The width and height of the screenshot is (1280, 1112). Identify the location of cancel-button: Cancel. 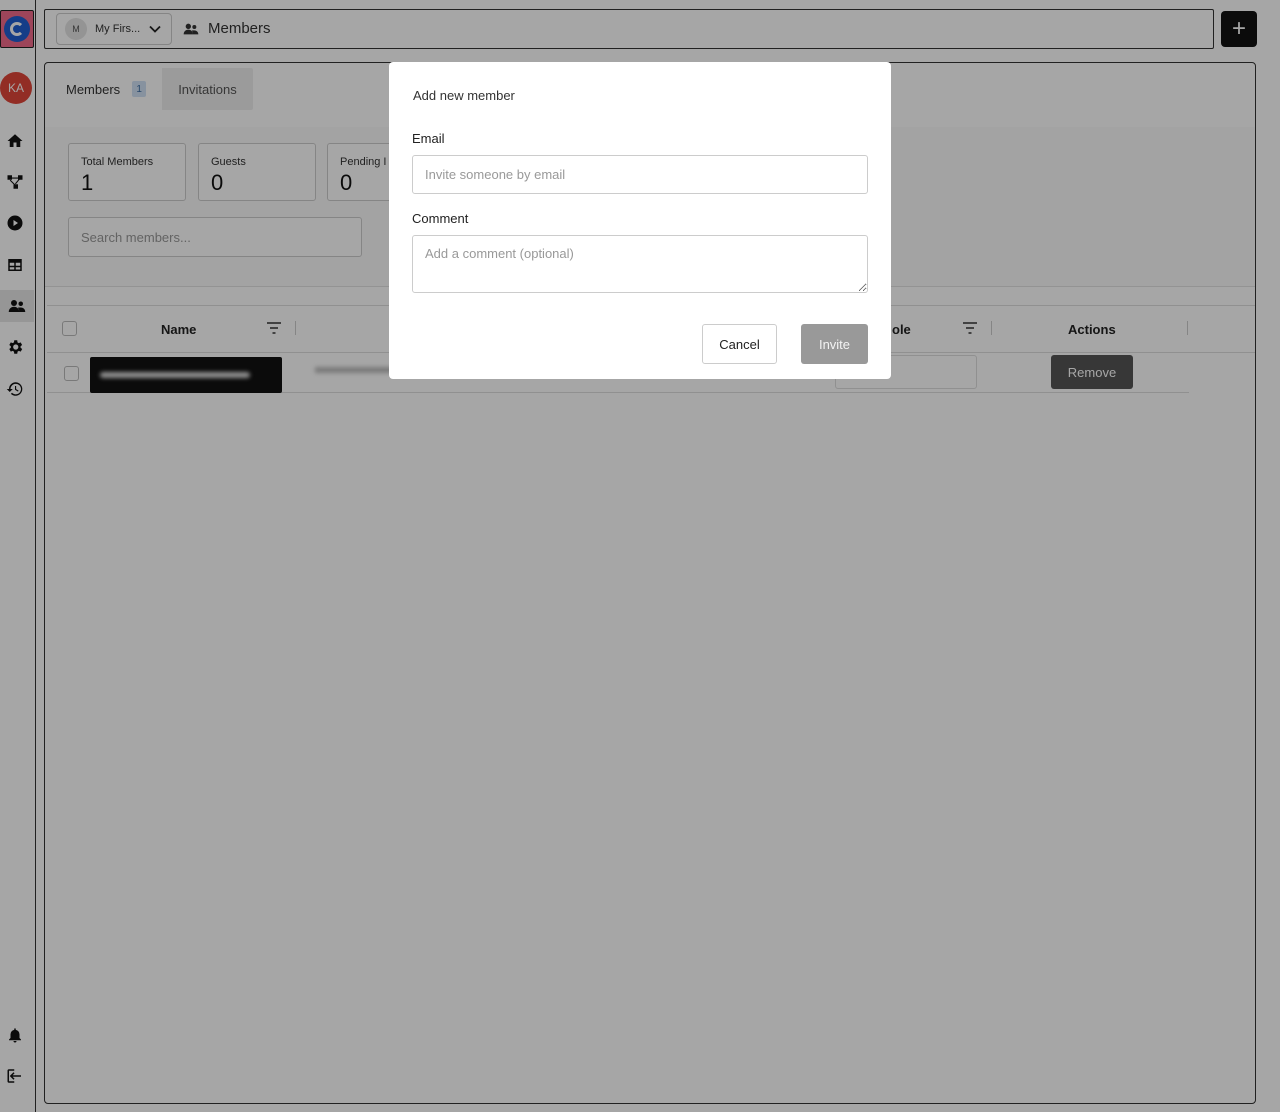
(739, 344).